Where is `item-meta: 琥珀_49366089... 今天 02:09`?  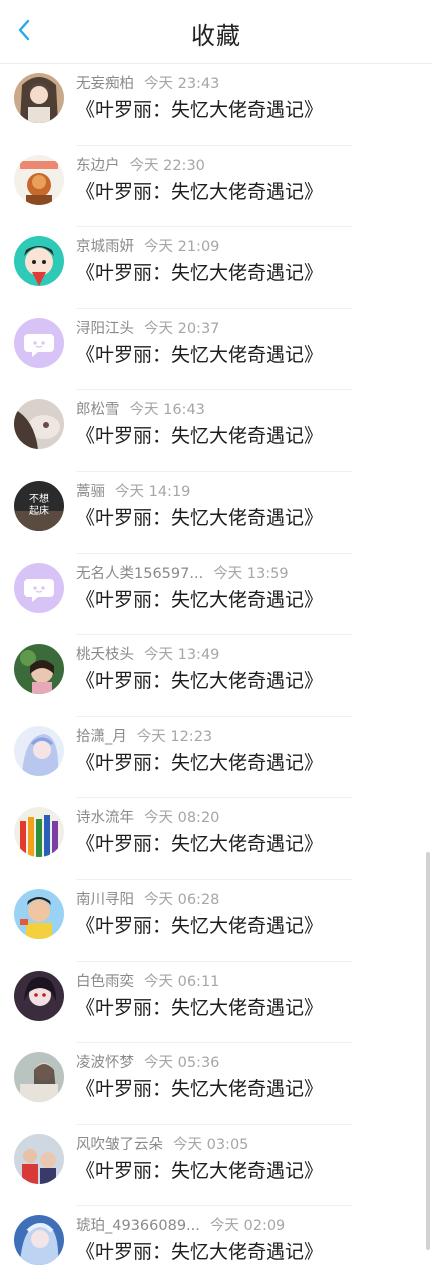
item-meta: 琥珀_49366089... 今天 02:09 is located at coordinates (180, 1224).